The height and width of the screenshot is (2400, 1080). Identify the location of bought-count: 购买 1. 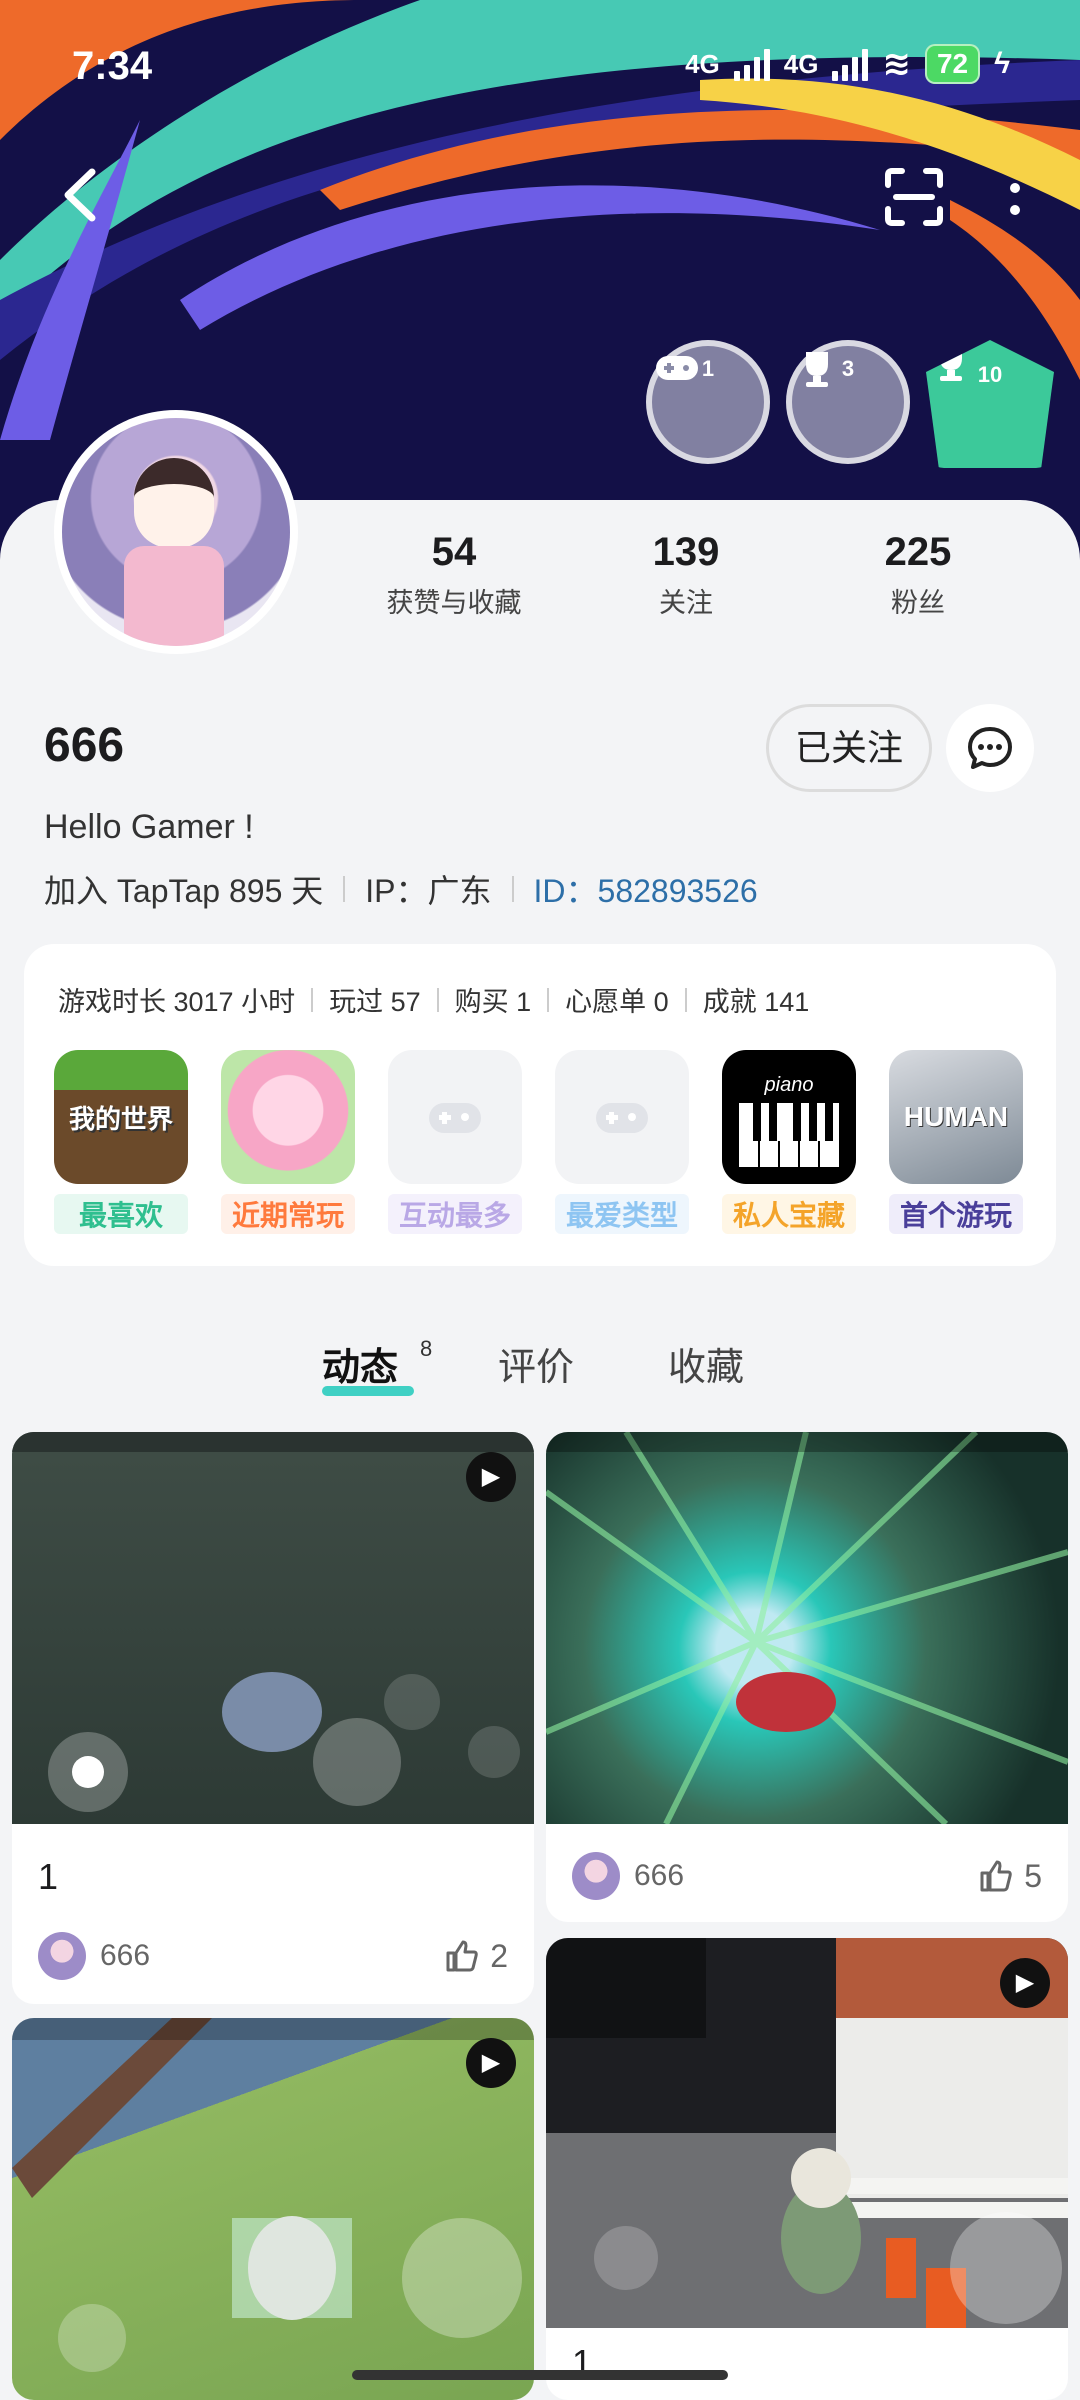
(493, 1002).